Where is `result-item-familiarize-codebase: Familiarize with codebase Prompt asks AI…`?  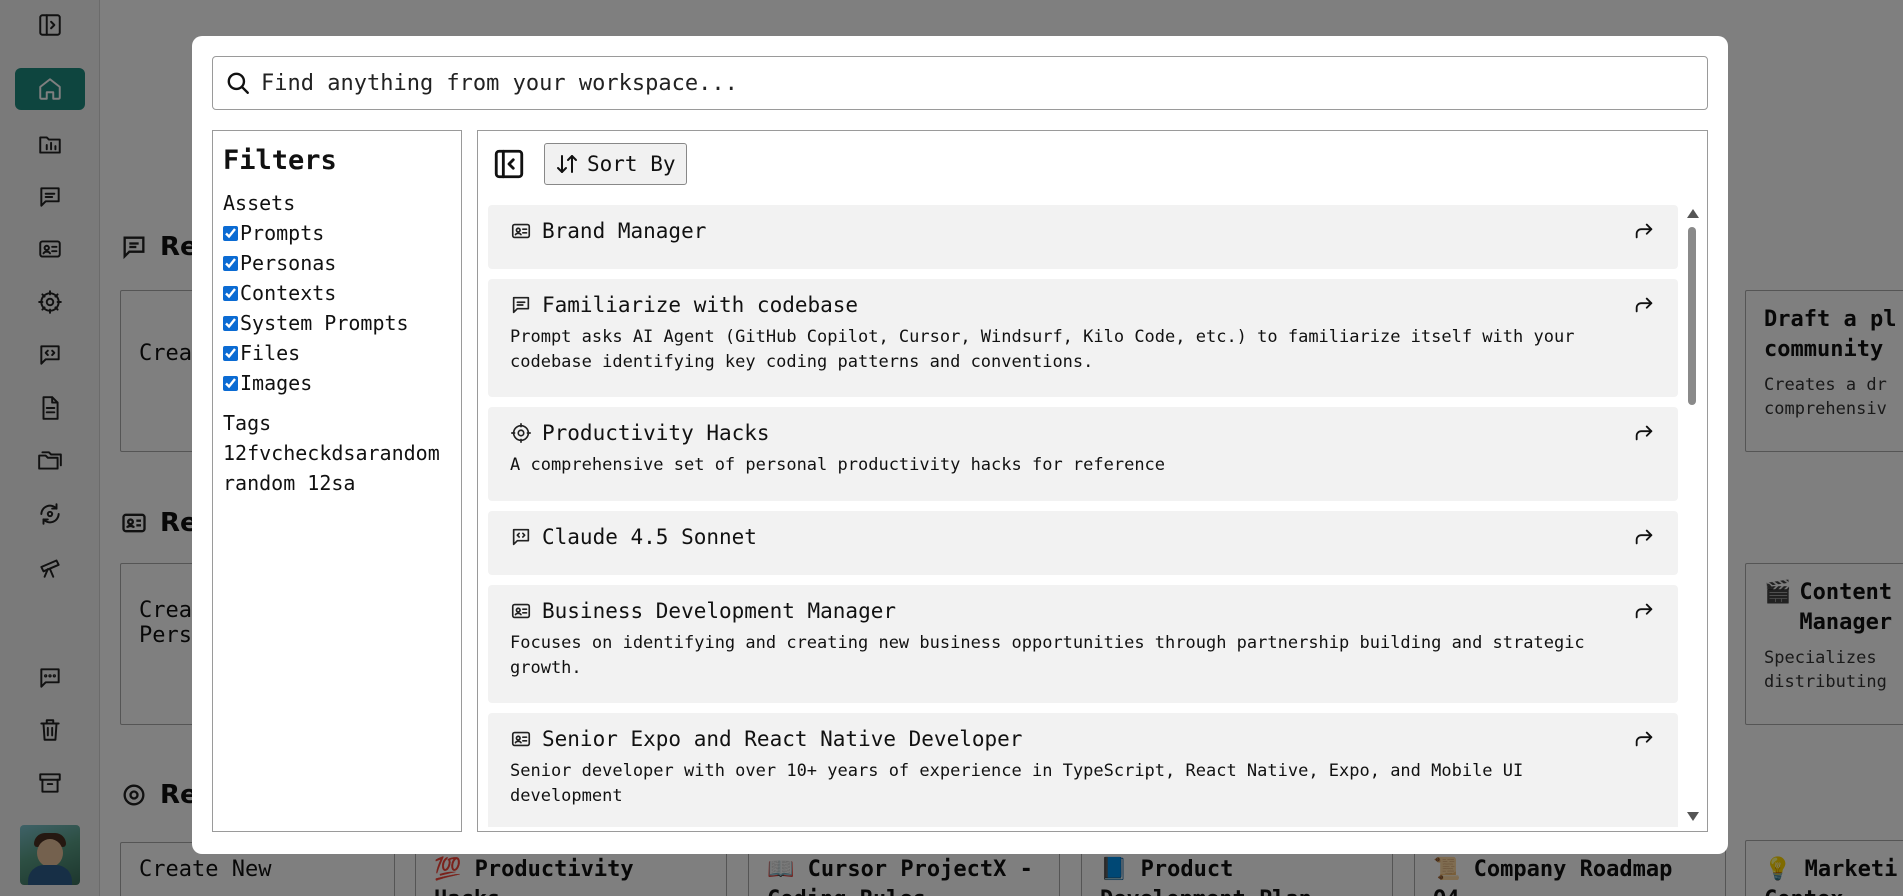
result-item-familiarize-codebase: Familiarize with codebase Prompt asks AI… is located at coordinates (1083, 338).